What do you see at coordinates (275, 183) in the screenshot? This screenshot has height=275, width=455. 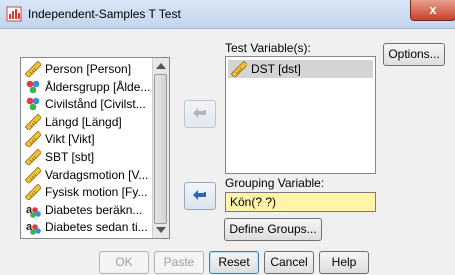 I see `grouping-variable-label: Grouping Variable:` at bounding box center [275, 183].